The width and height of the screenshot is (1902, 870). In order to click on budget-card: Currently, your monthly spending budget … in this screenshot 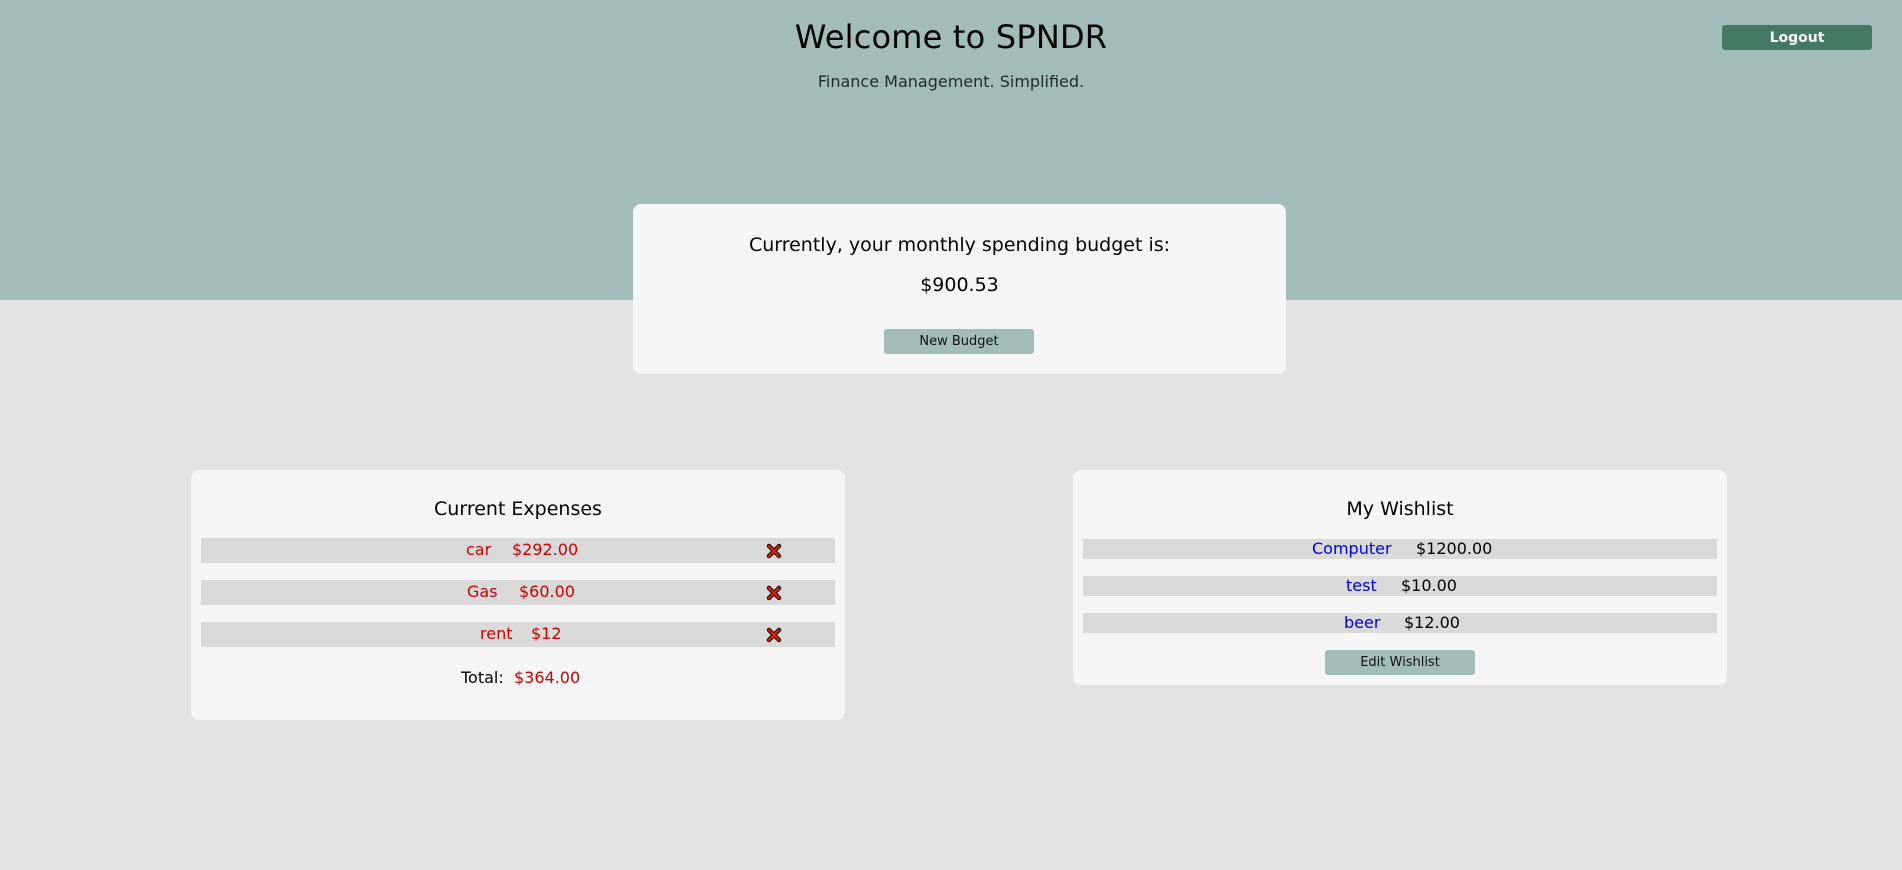, I will do `click(959, 289)`.